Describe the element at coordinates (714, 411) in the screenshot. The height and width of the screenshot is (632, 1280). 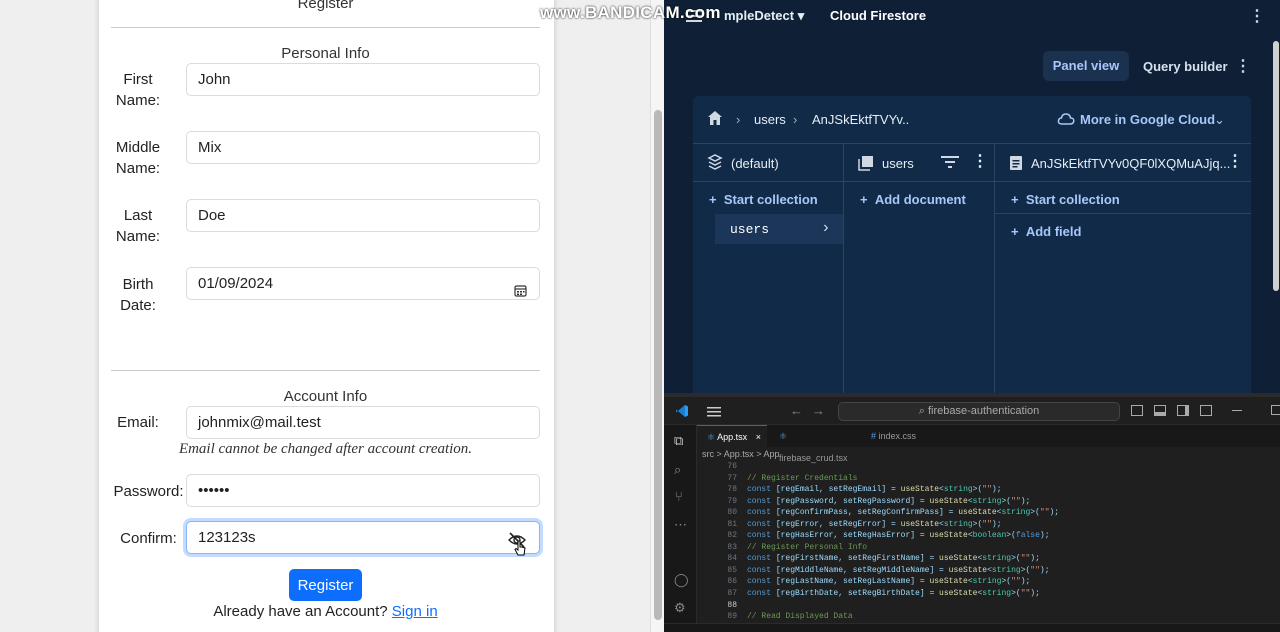
I see `menu-icon` at that location.